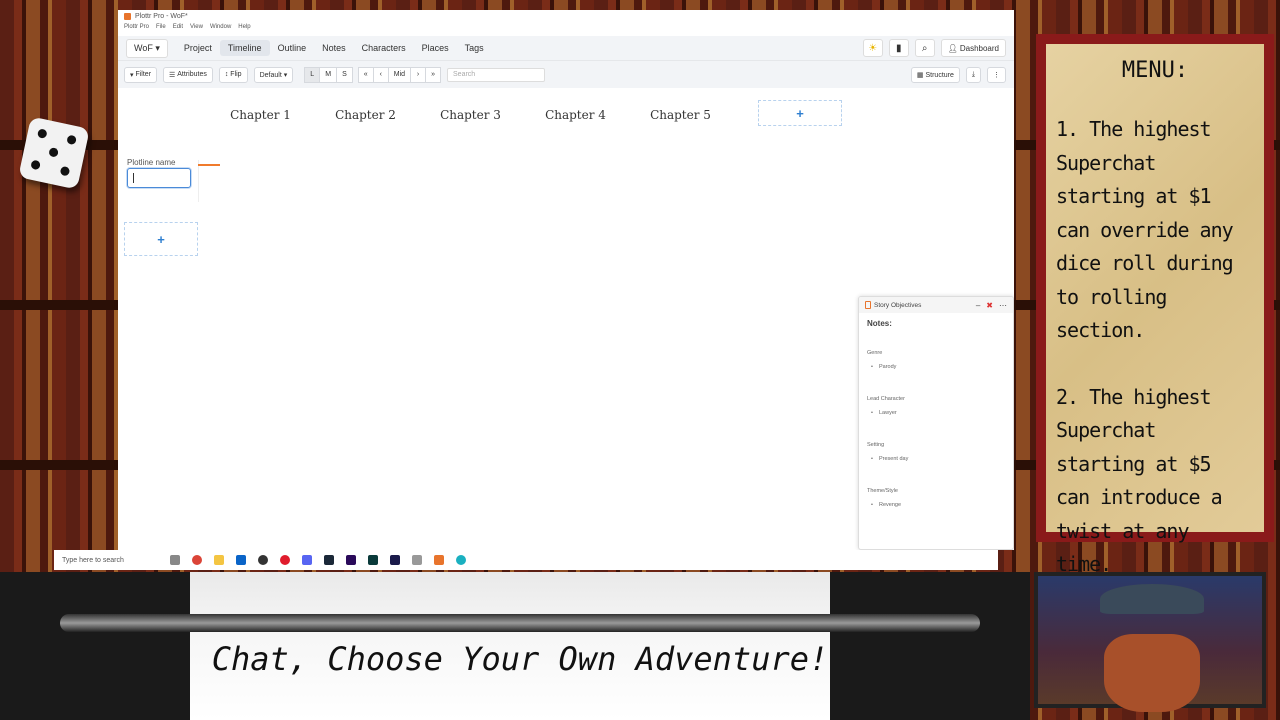  What do you see at coordinates (292, 48) in the screenshot?
I see `tab-outline: Outline` at bounding box center [292, 48].